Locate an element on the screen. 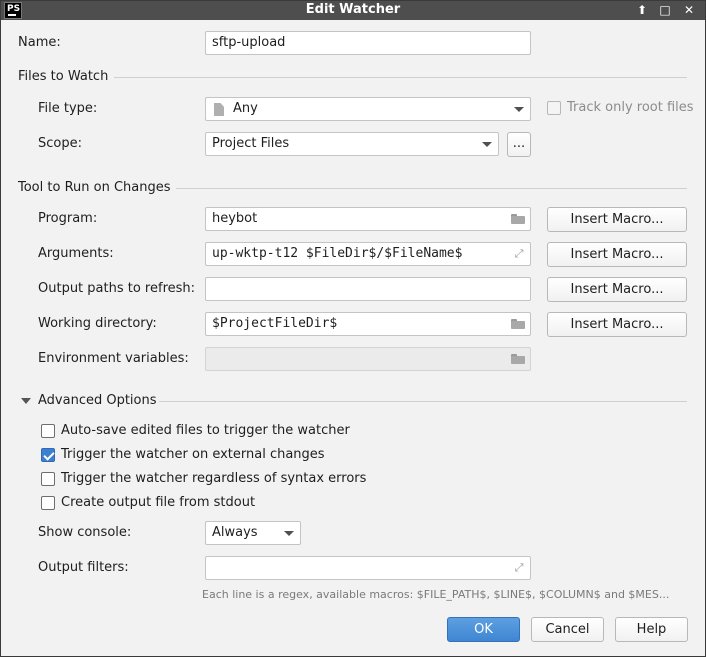 This screenshot has width=706, height=657. output-stdout-checkbox is located at coordinates (48, 503).